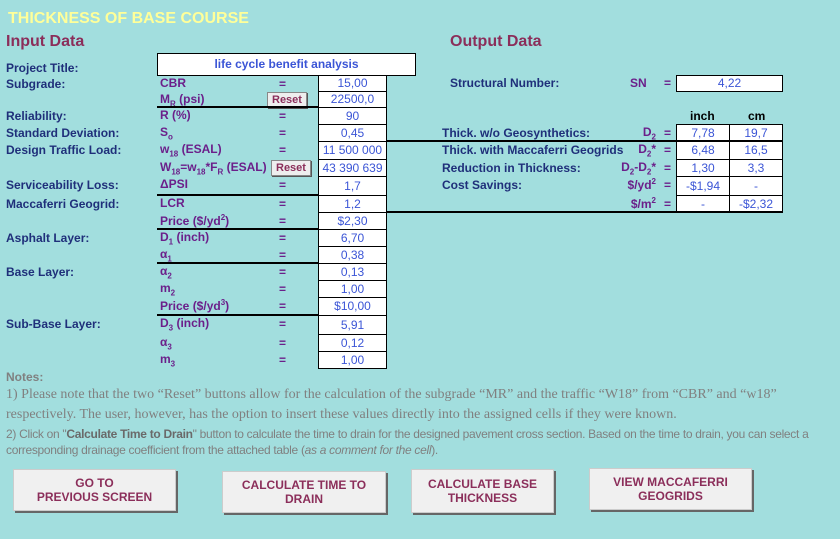 The height and width of the screenshot is (539, 840). Describe the element at coordinates (482, 491) in the screenshot. I see `calculate-base-thickness-button: CALCULATE BASE THICKNESS` at that location.